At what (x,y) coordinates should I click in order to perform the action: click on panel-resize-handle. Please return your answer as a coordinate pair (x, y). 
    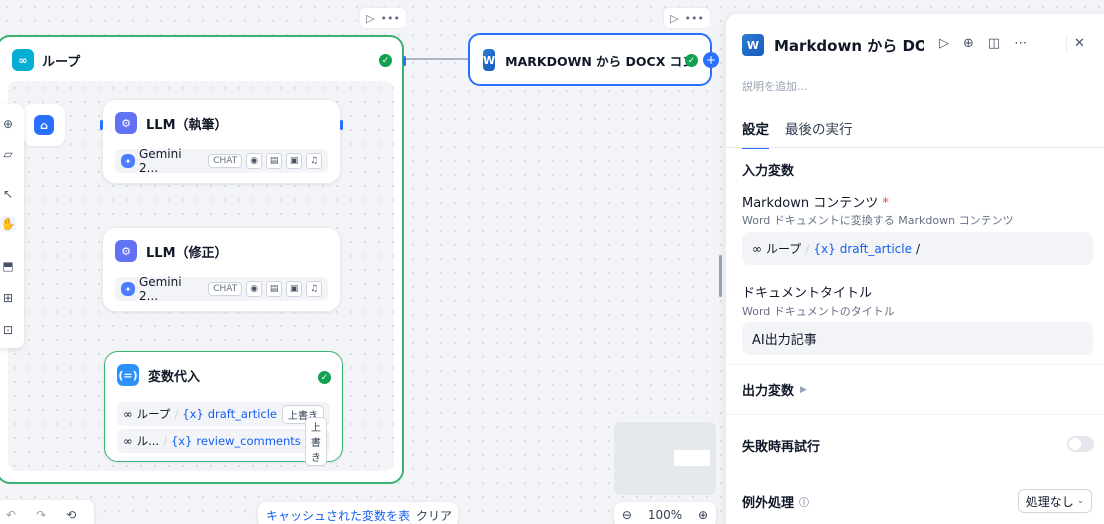
    Looking at the image, I should click on (720, 276).